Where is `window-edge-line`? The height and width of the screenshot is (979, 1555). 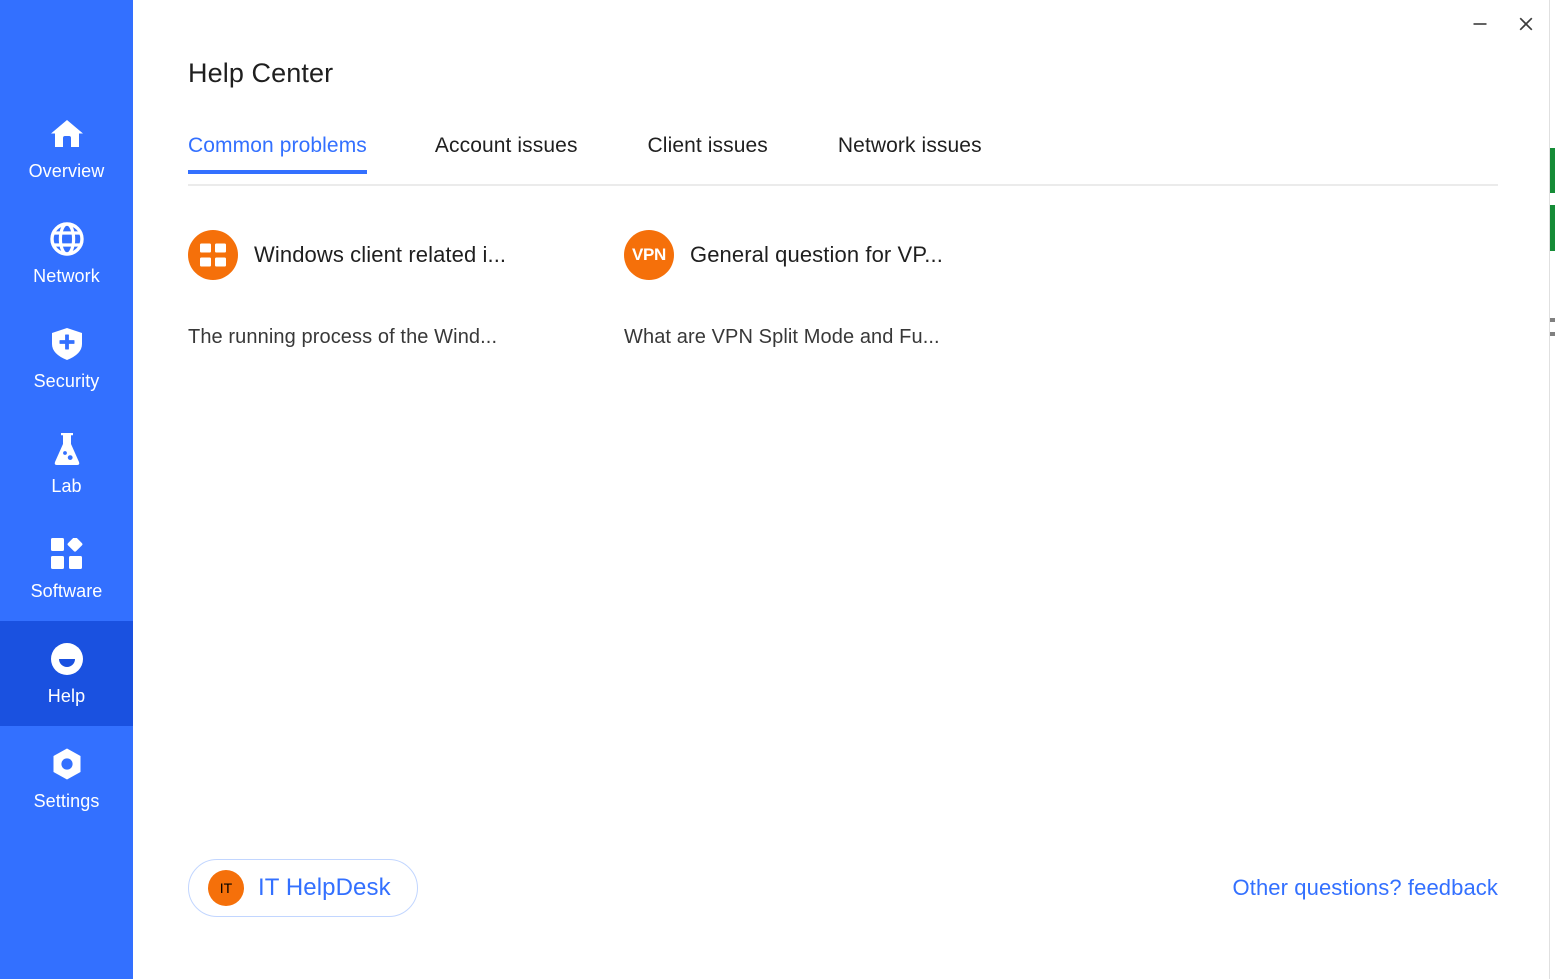 window-edge-line is located at coordinates (1549, 489).